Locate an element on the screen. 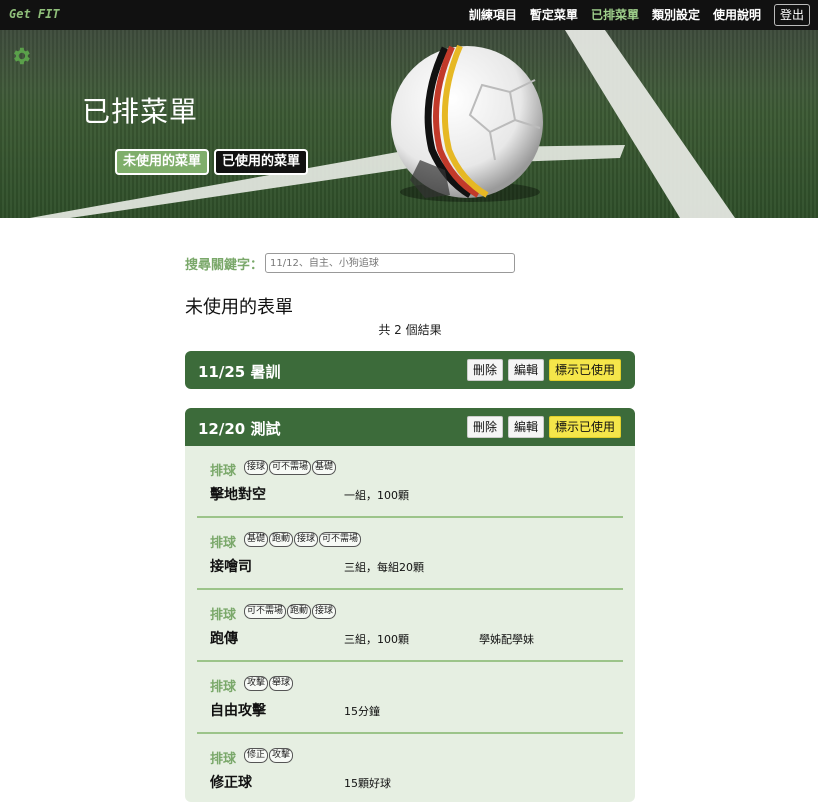  result-count: 共 2 個結果 is located at coordinates (410, 330).